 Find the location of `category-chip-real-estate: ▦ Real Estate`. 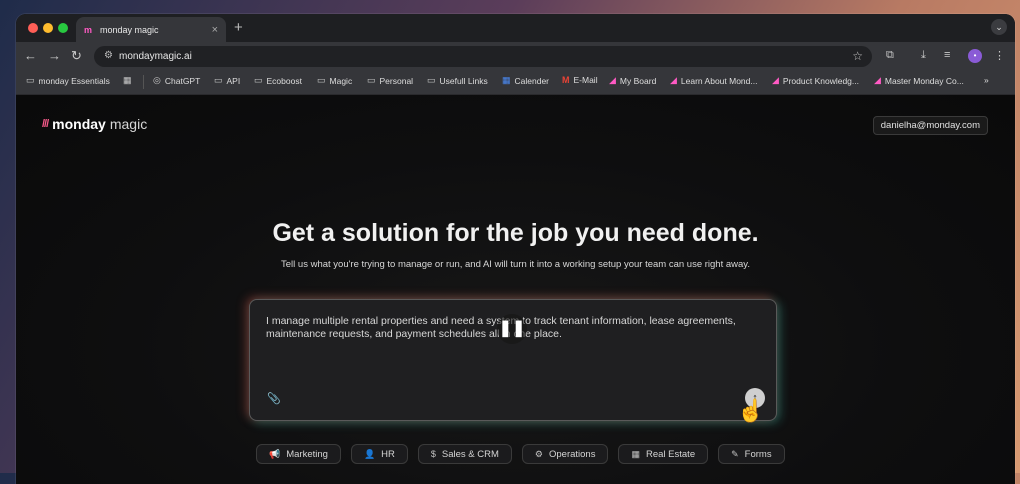

category-chip-real-estate: ▦ Real Estate is located at coordinates (663, 454).